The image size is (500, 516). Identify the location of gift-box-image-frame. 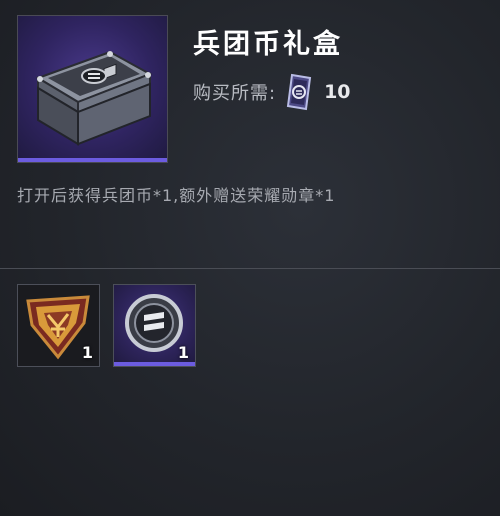
(92, 89).